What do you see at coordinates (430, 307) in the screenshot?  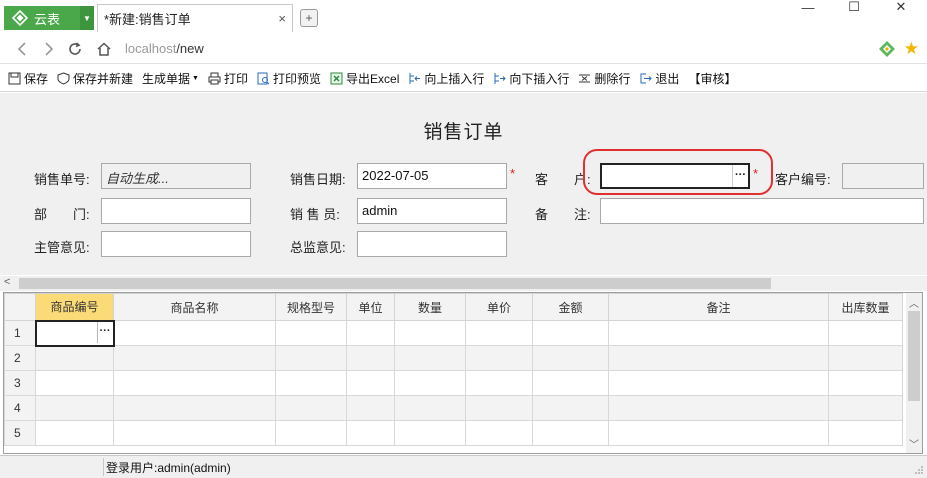 I see `col-header-quantity: 数量` at bounding box center [430, 307].